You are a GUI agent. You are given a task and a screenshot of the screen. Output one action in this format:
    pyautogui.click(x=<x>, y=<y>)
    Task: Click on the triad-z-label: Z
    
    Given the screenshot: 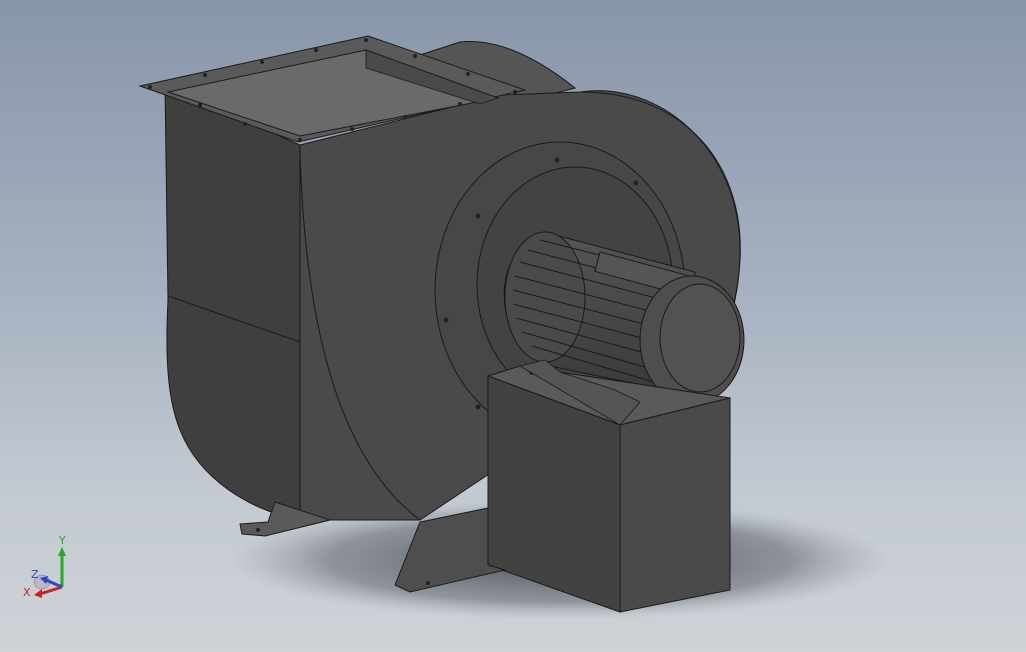 What is the action you would take?
    pyautogui.click(x=35, y=574)
    